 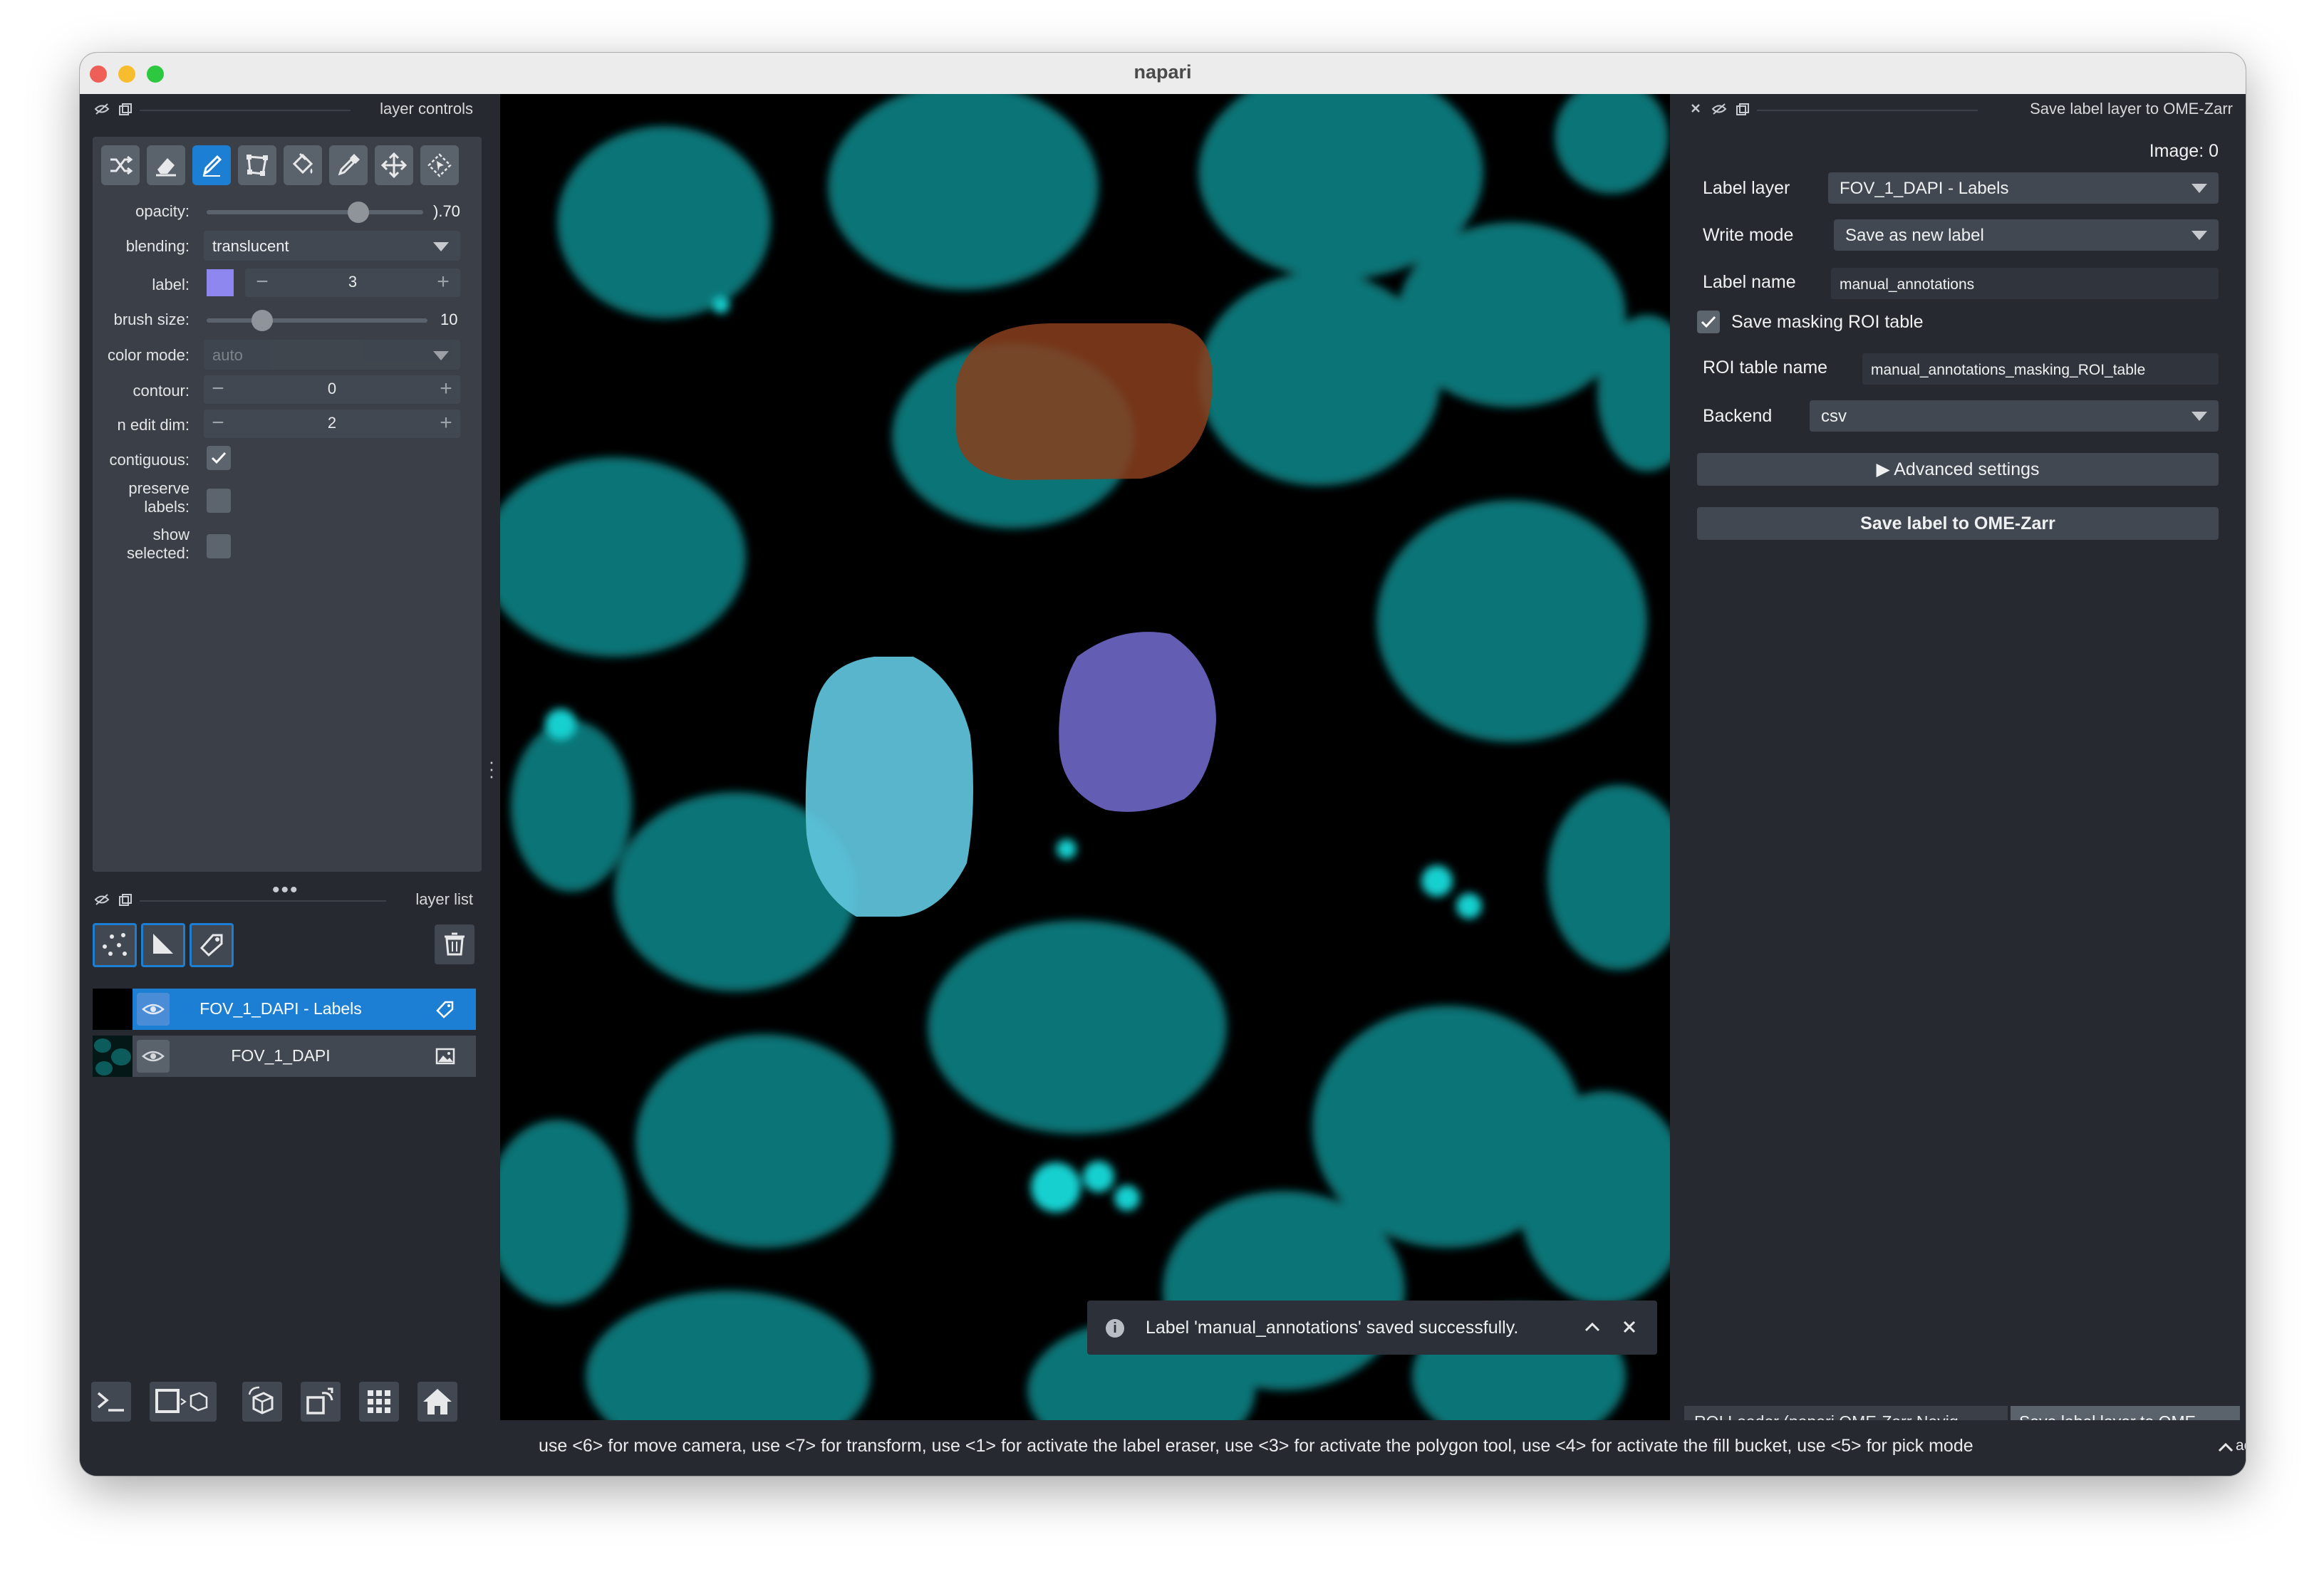 I want to click on delete-layer-button, so click(x=454, y=944).